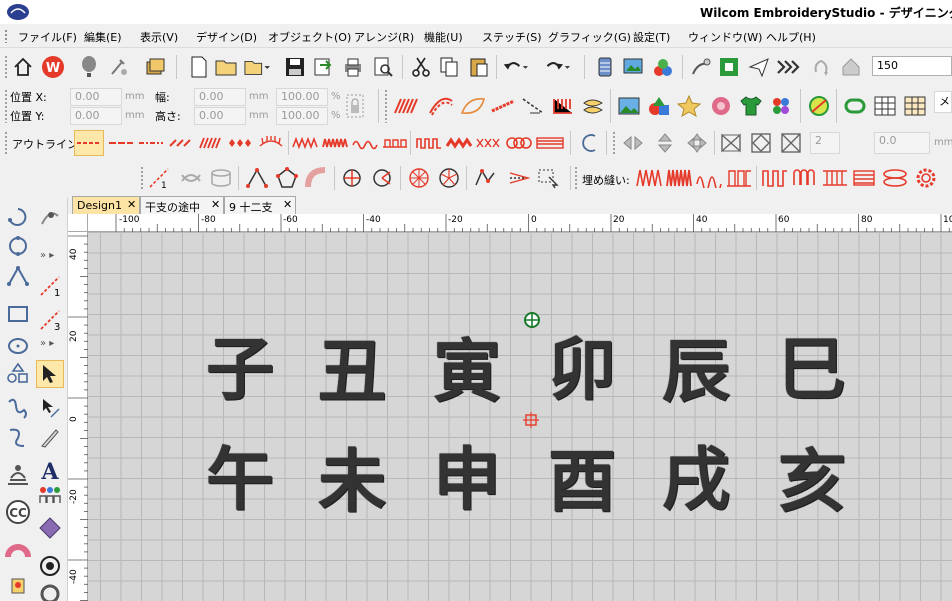 Image resolution: width=952 pixels, height=601 pixels. I want to click on measure-3-tool: 3, so click(50, 320).